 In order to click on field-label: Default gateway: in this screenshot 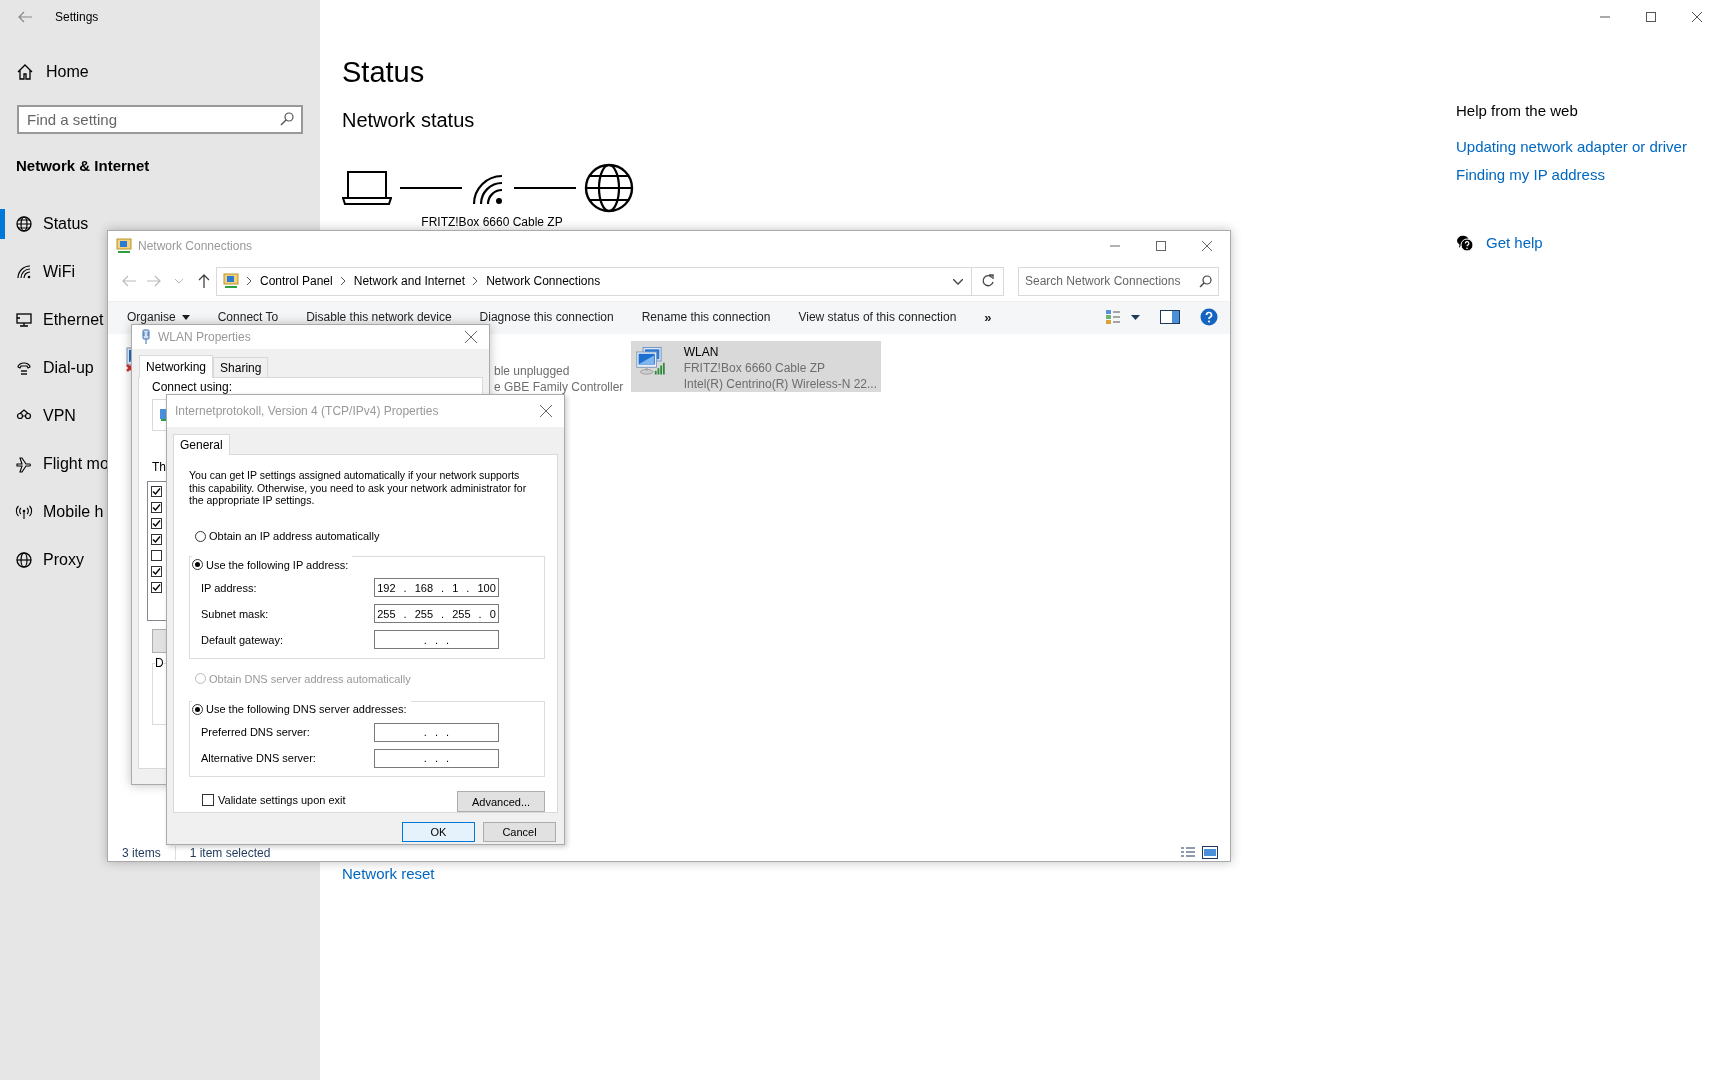, I will do `click(242, 639)`.